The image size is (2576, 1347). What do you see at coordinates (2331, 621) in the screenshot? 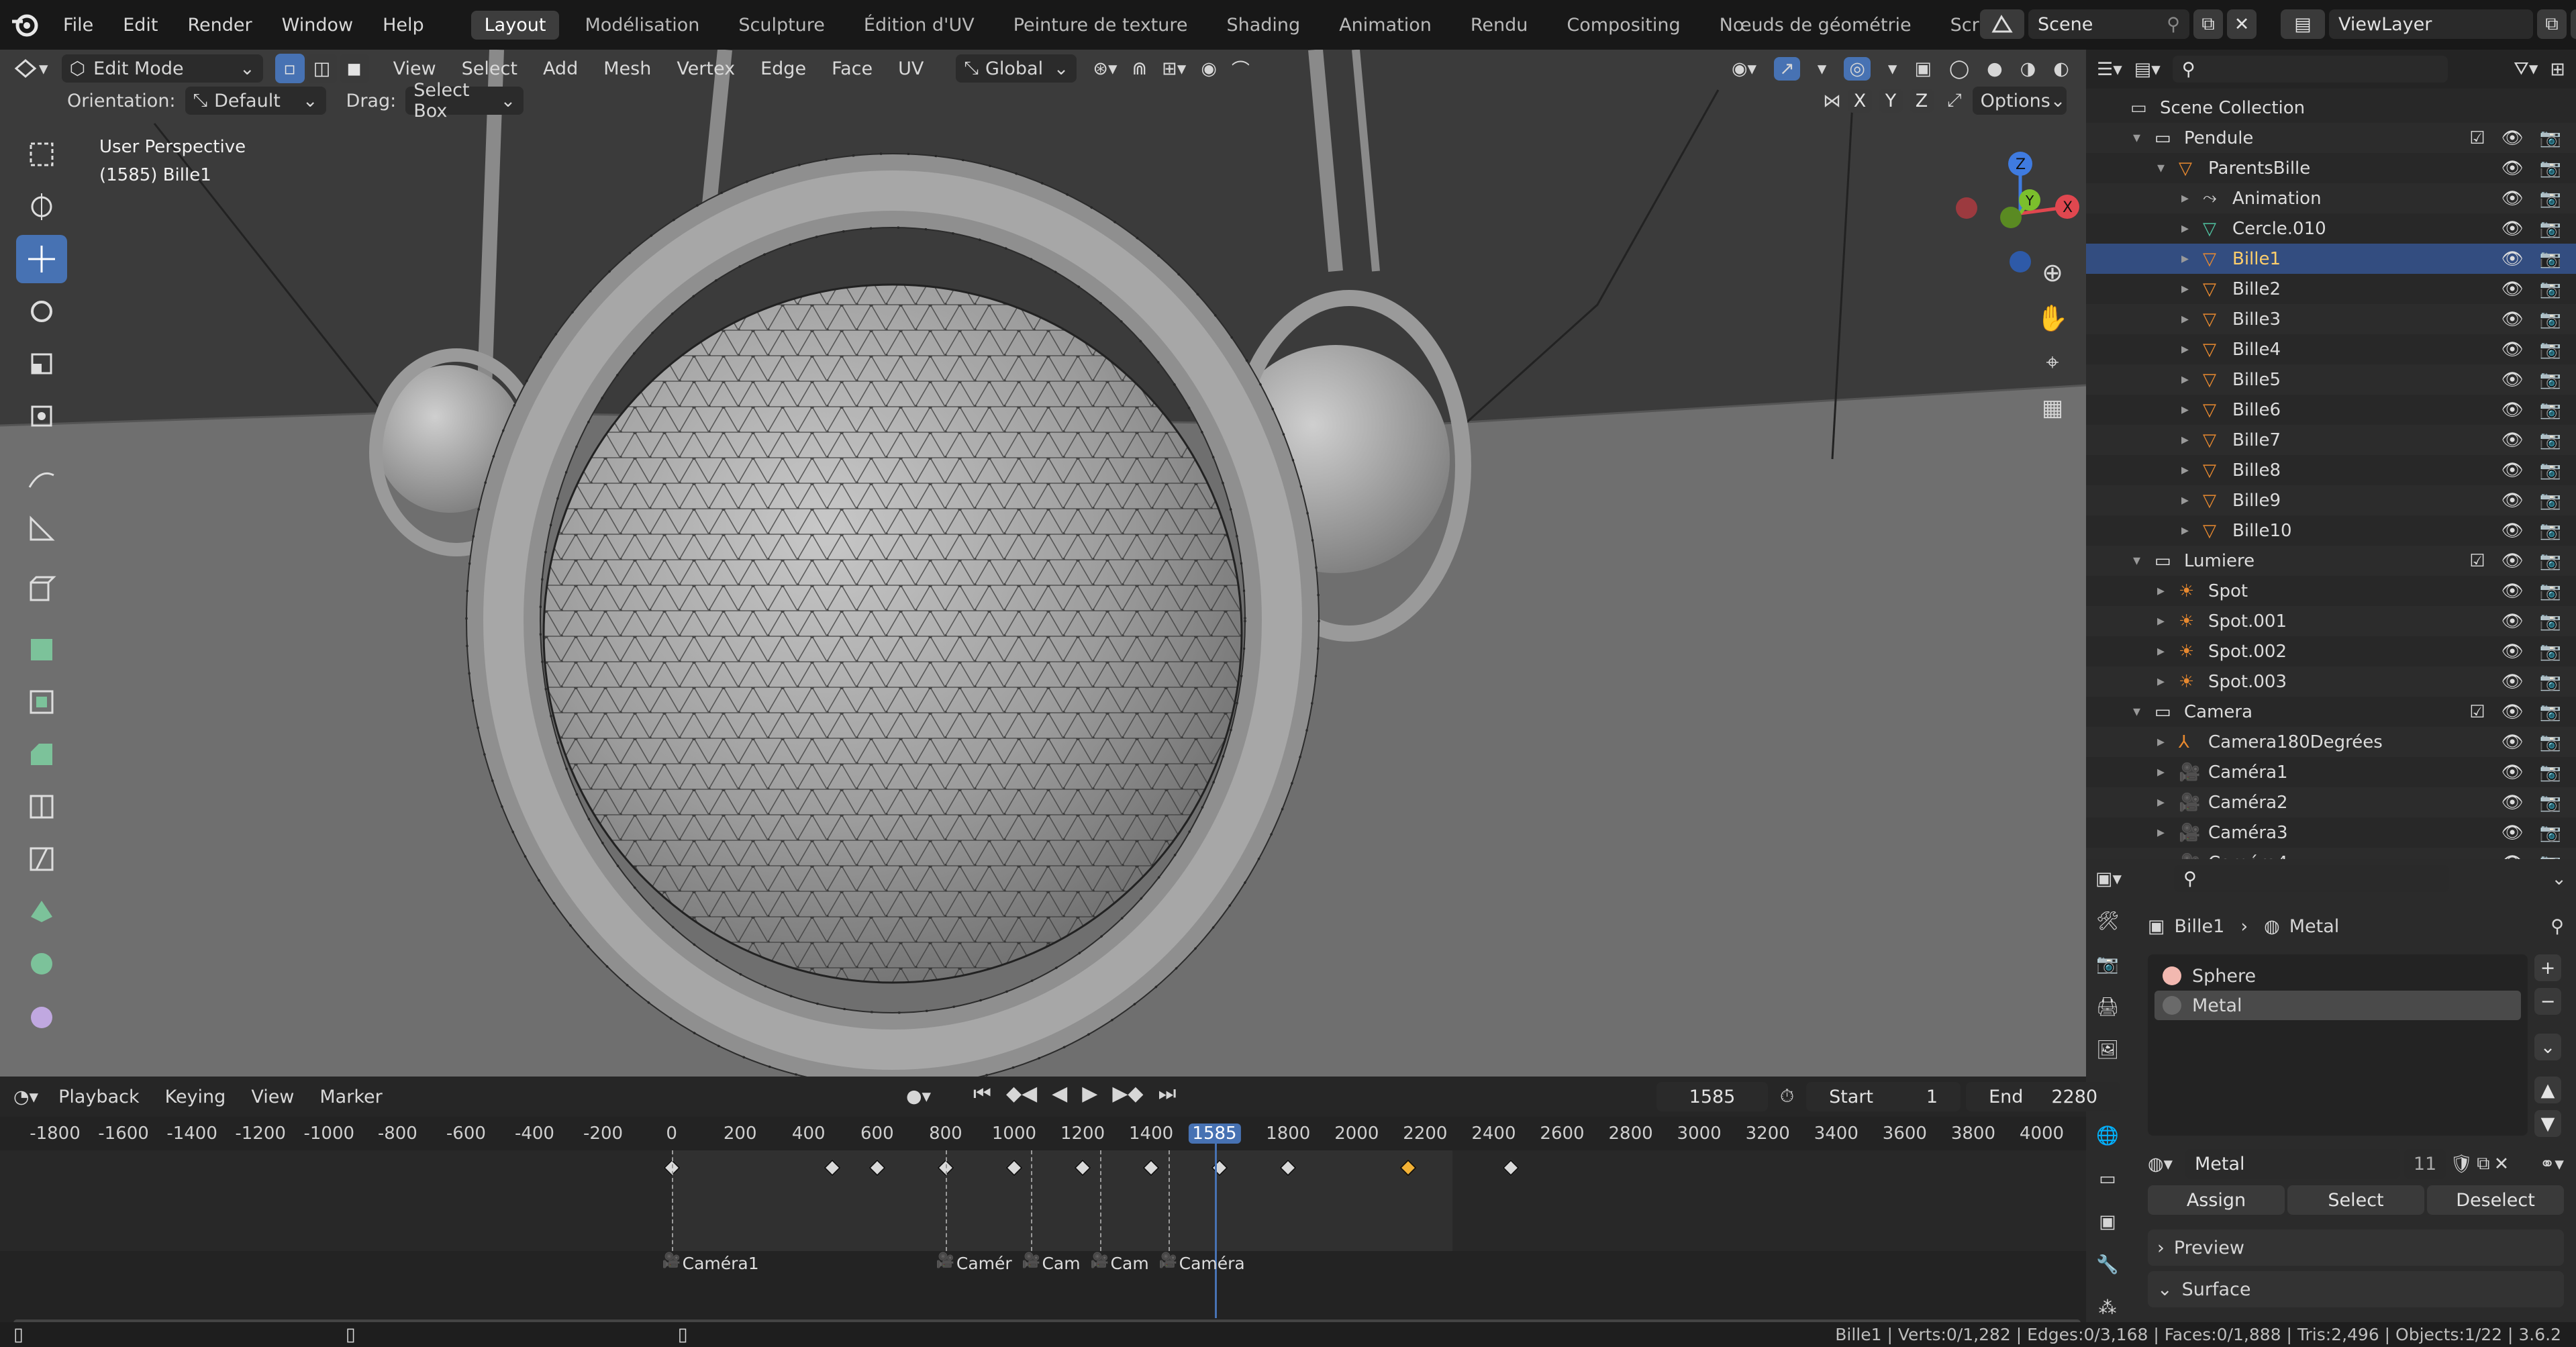
I see `outliner-row: ▸ ☀ Spot.001 👁 📷` at bounding box center [2331, 621].